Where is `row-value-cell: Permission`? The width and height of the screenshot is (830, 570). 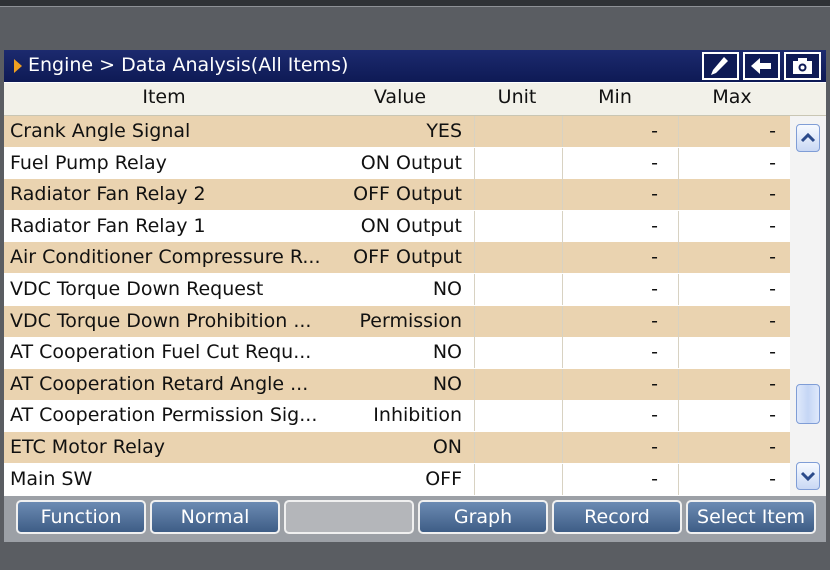
row-value-cell: Permission is located at coordinates (410, 320).